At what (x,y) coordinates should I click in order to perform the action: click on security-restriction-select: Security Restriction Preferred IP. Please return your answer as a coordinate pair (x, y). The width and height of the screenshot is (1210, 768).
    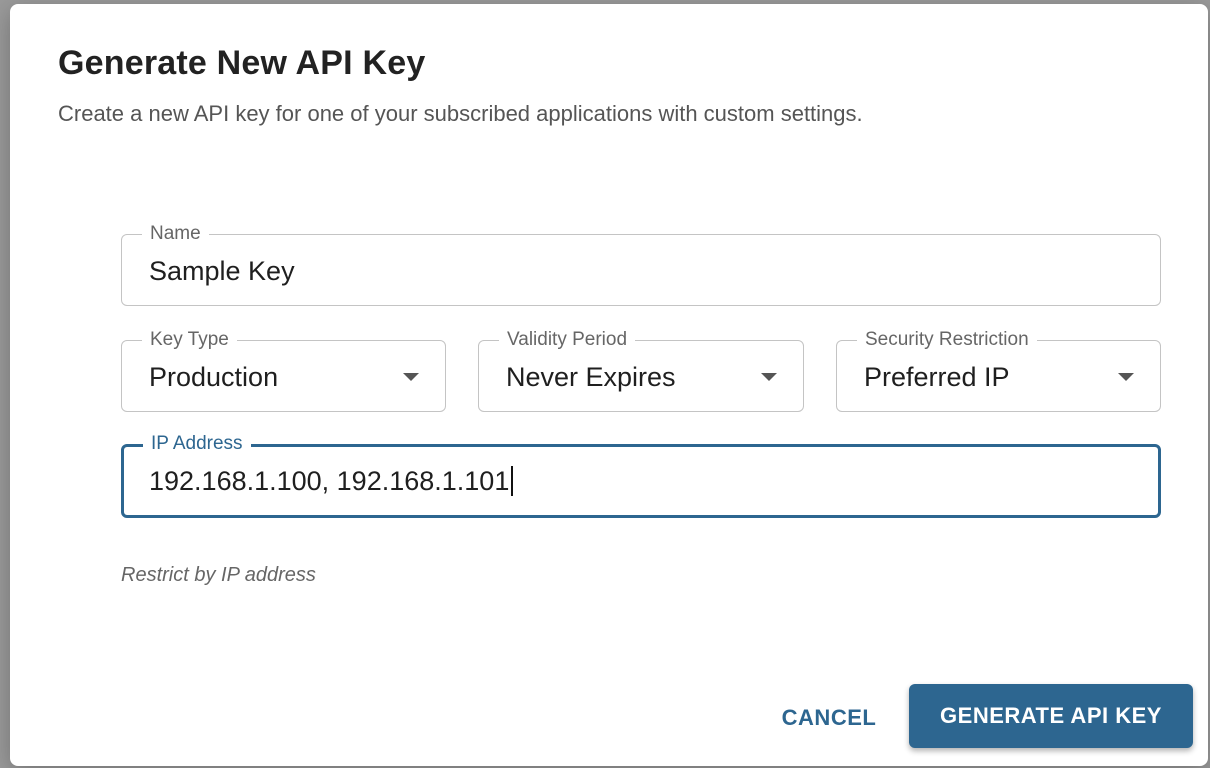
    Looking at the image, I should click on (998, 370).